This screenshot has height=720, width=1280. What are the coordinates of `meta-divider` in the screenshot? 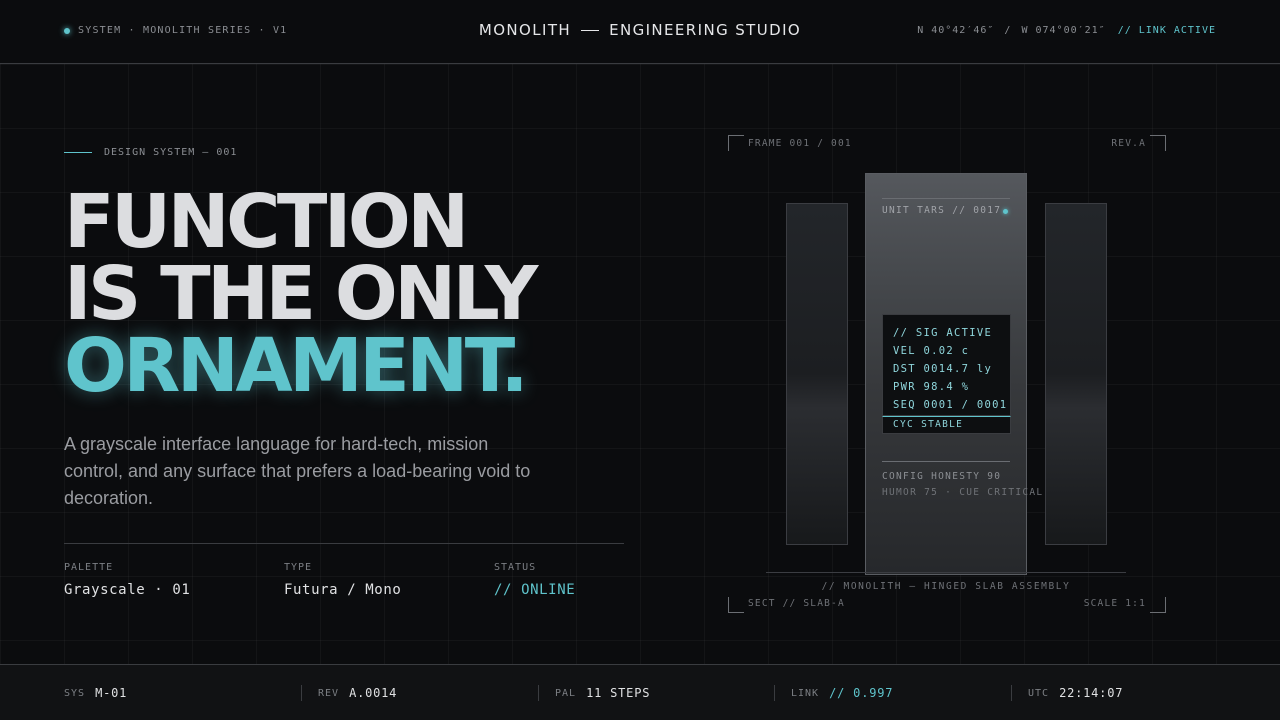 It's located at (344, 543).